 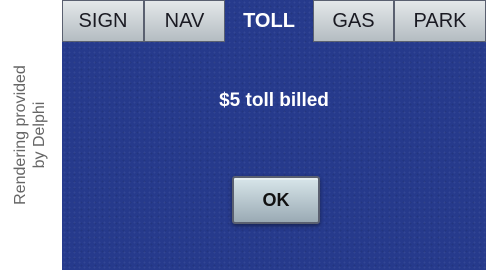 I want to click on tab-nav: NAV, so click(x=184, y=21).